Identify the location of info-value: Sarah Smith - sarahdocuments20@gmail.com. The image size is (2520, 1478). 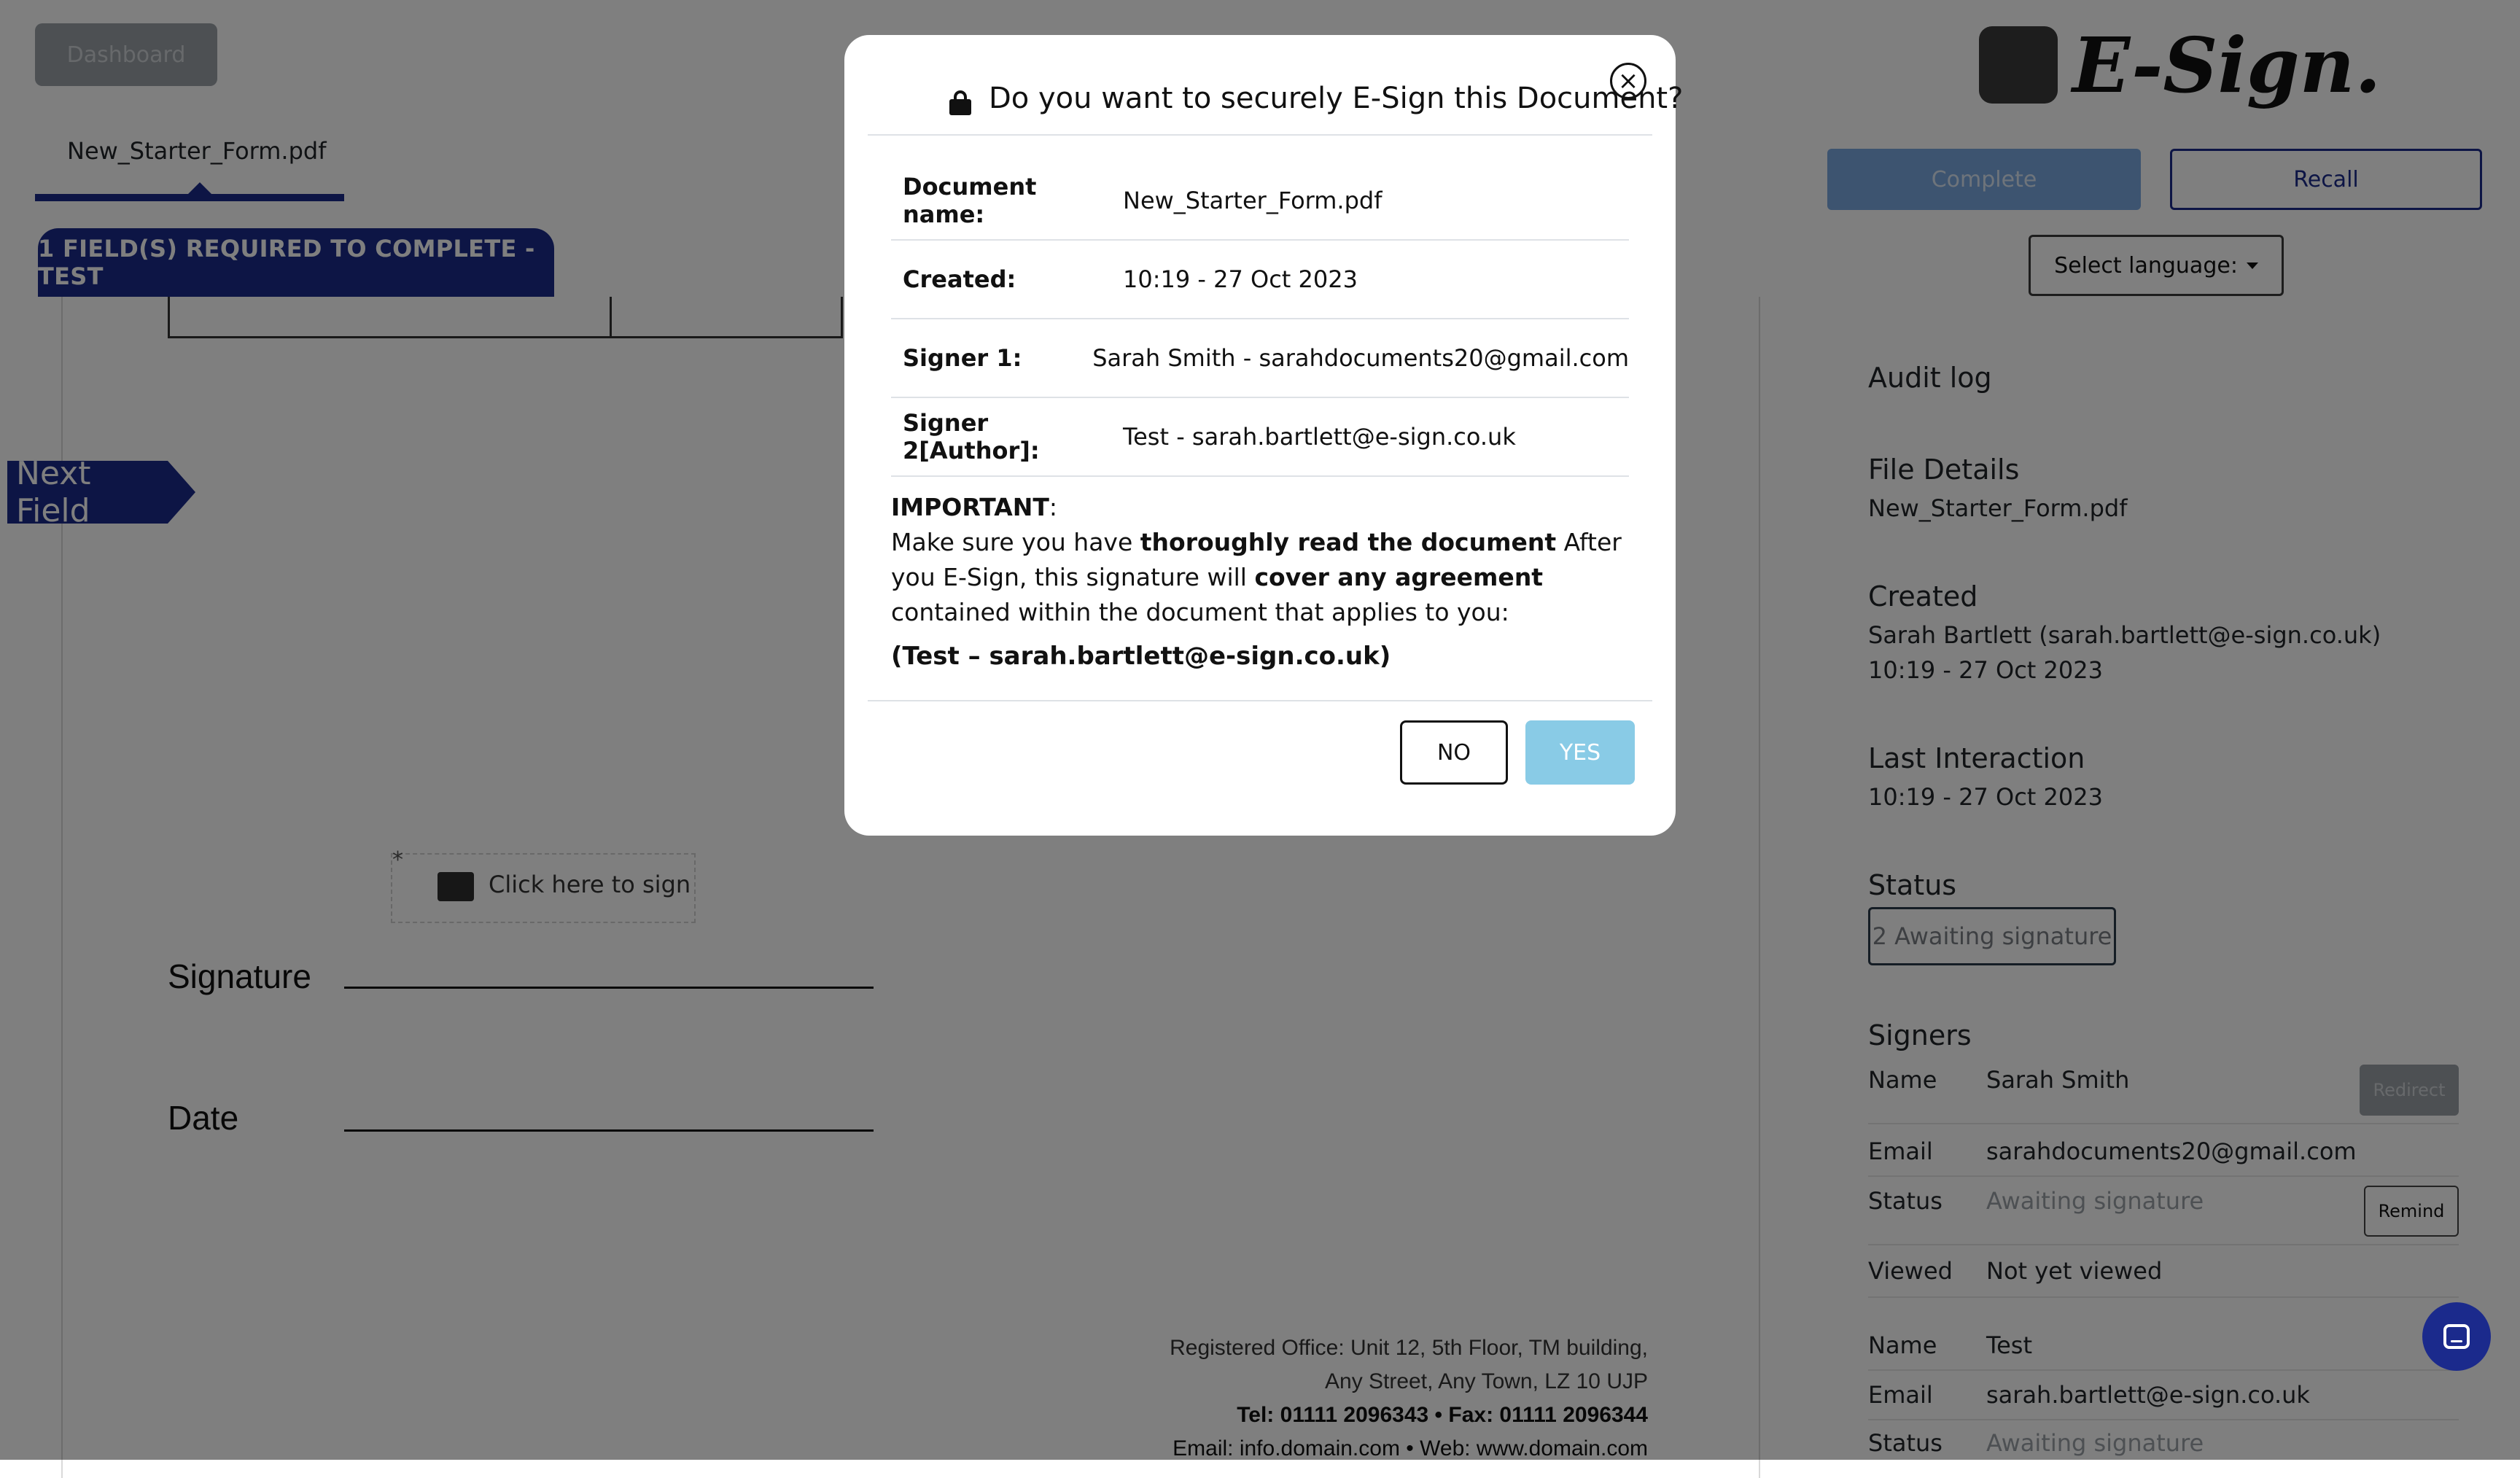
(1360, 358).